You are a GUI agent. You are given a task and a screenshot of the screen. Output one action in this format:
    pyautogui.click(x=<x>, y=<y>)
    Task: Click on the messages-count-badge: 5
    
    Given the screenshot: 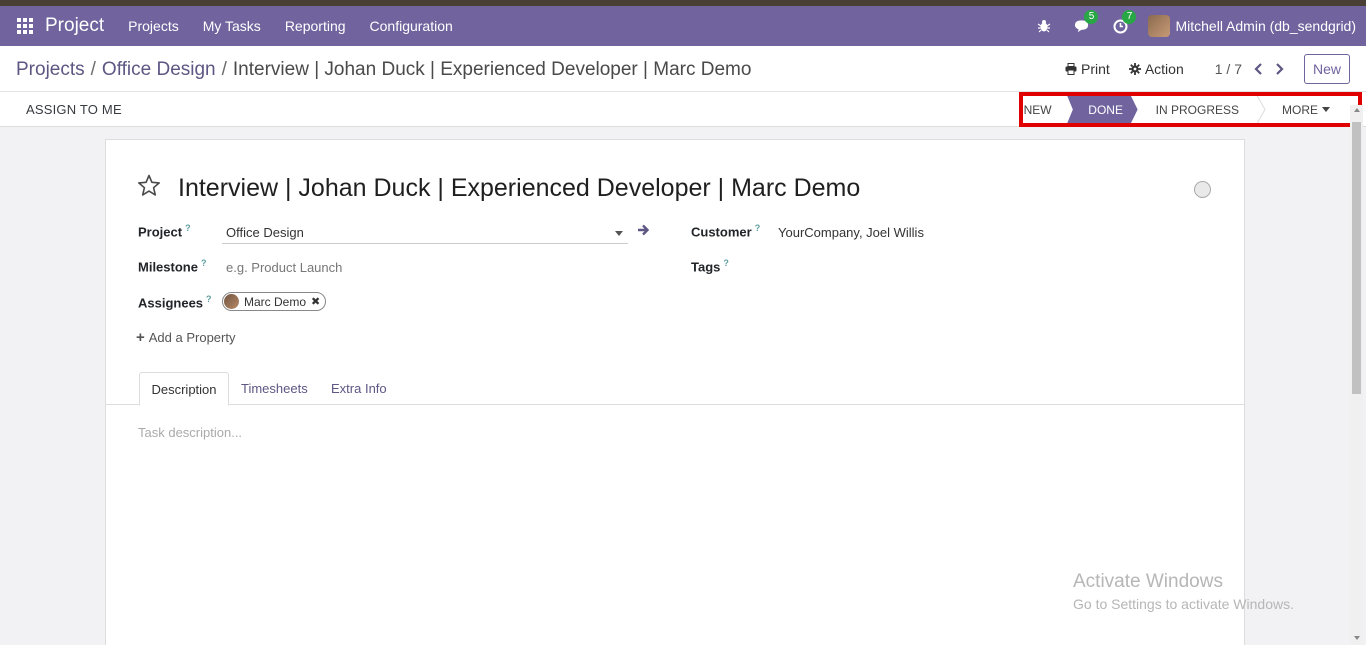 What is the action you would take?
    pyautogui.click(x=1091, y=17)
    